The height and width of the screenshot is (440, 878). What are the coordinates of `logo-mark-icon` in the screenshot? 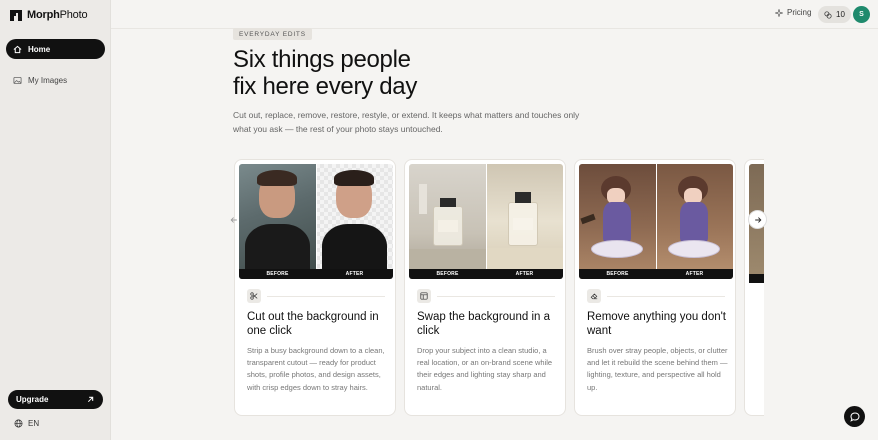 It's located at (16, 15).